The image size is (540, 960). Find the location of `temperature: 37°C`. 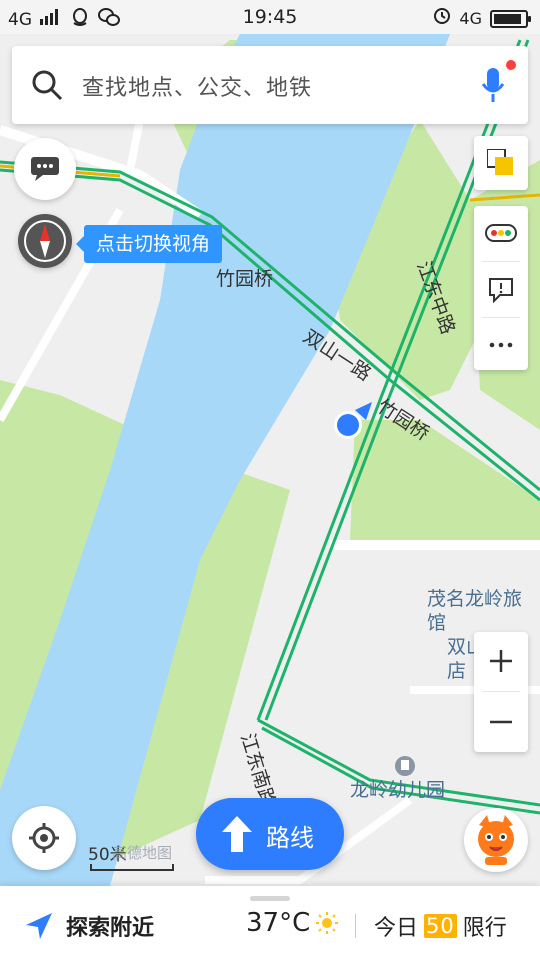

temperature: 37°C is located at coordinates (278, 923).